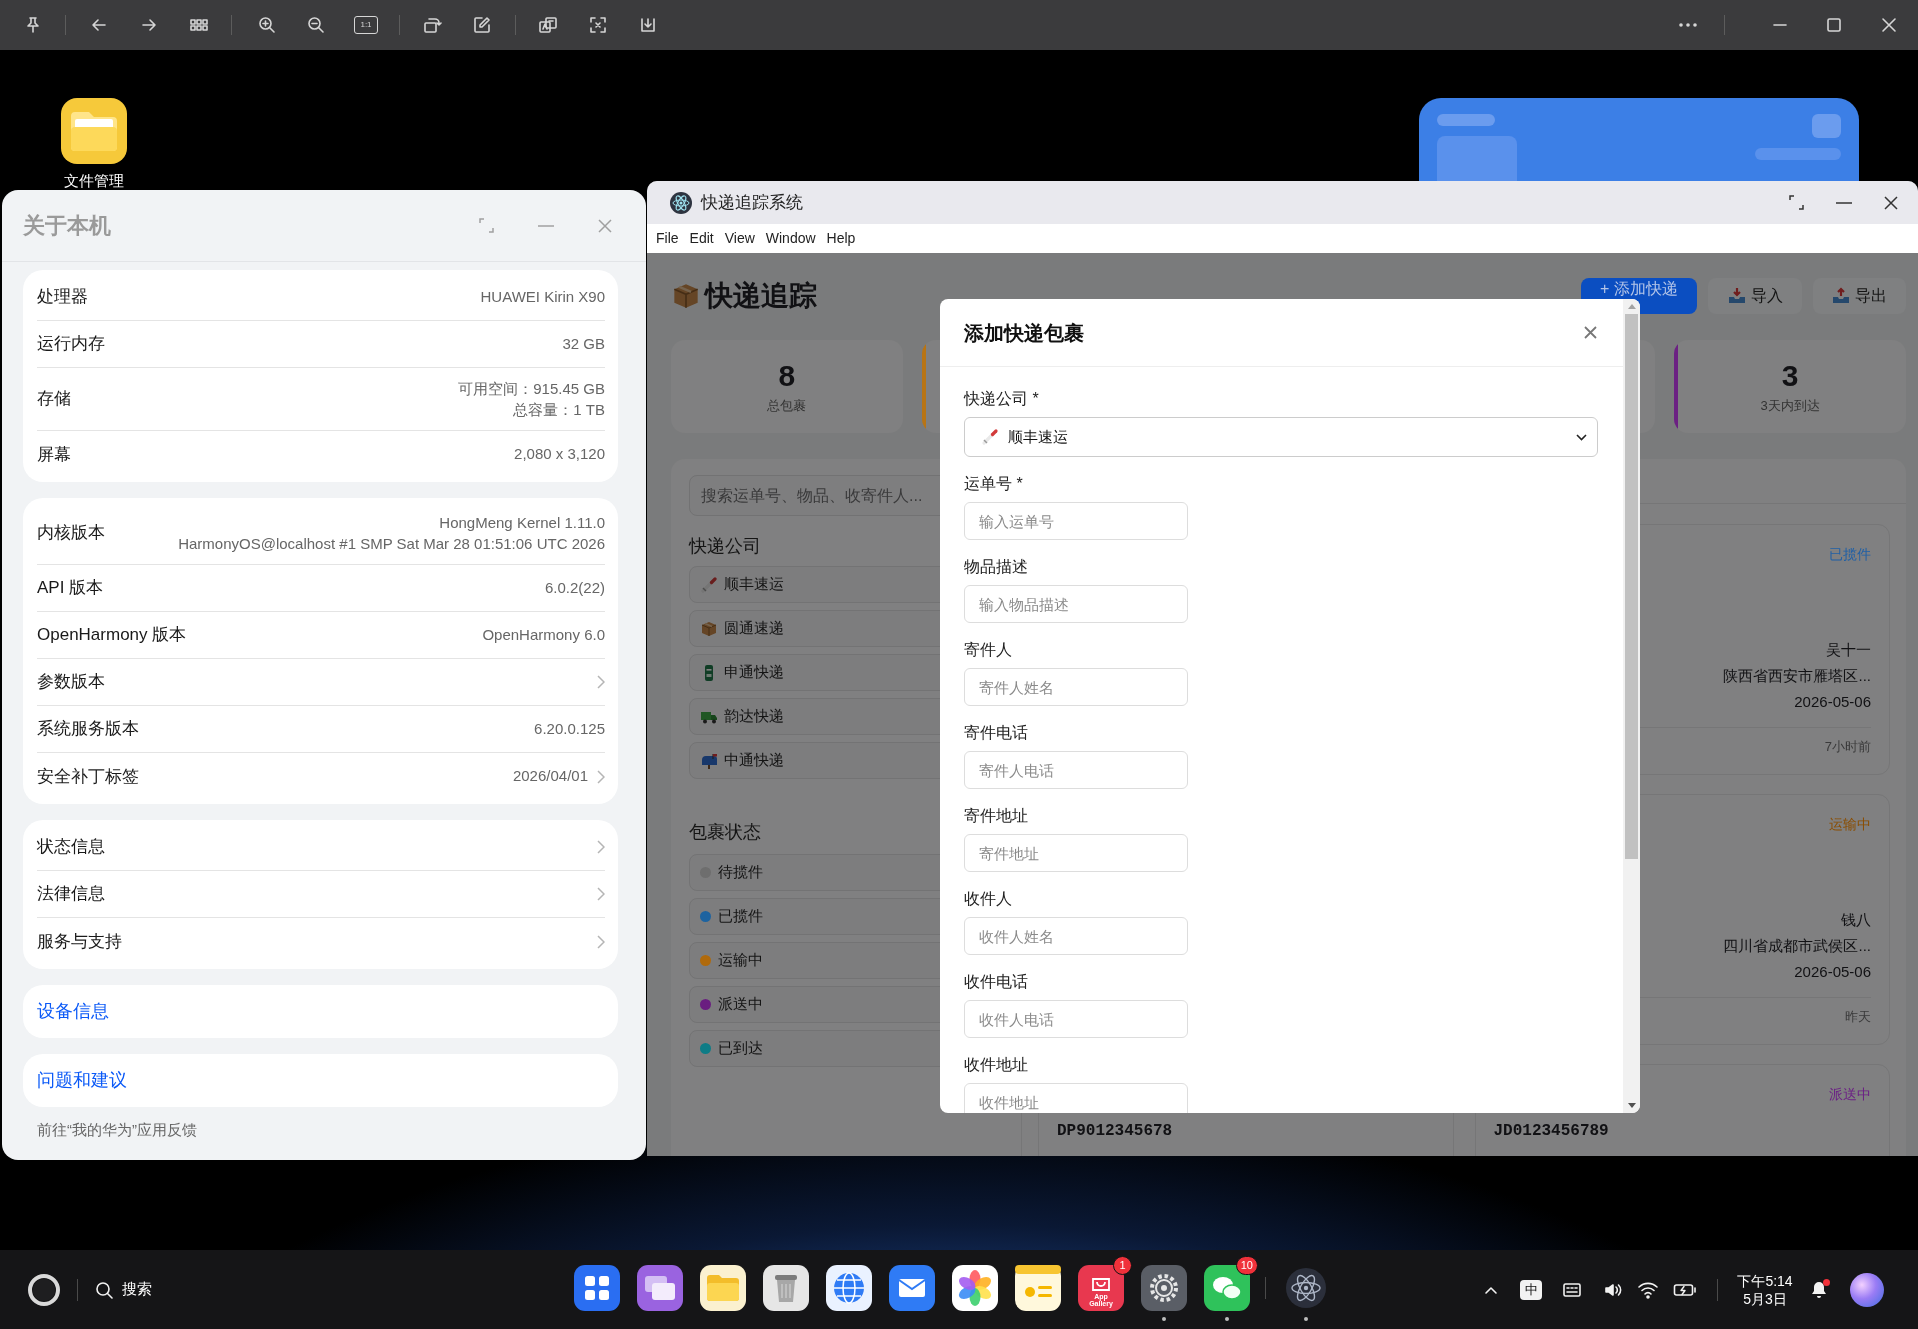 This screenshot has height=1329, width=1918. Describe the element at coordinates (1306, 1288) in the screenshot. I see `atom-icon` at that location.